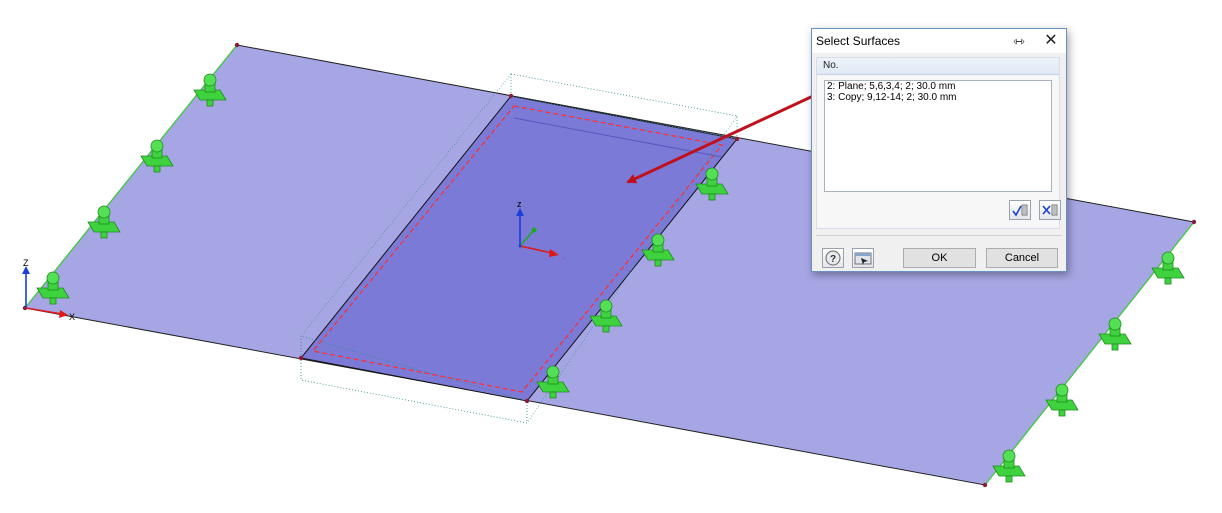 This screenshot has height=513, width=1222. What do you see at coordinates (938, 97) in the screenshot?
I see `list-item: 3: Copy; 9,12-14; 2; 30.0 mm` at bounding box center [938, 97].